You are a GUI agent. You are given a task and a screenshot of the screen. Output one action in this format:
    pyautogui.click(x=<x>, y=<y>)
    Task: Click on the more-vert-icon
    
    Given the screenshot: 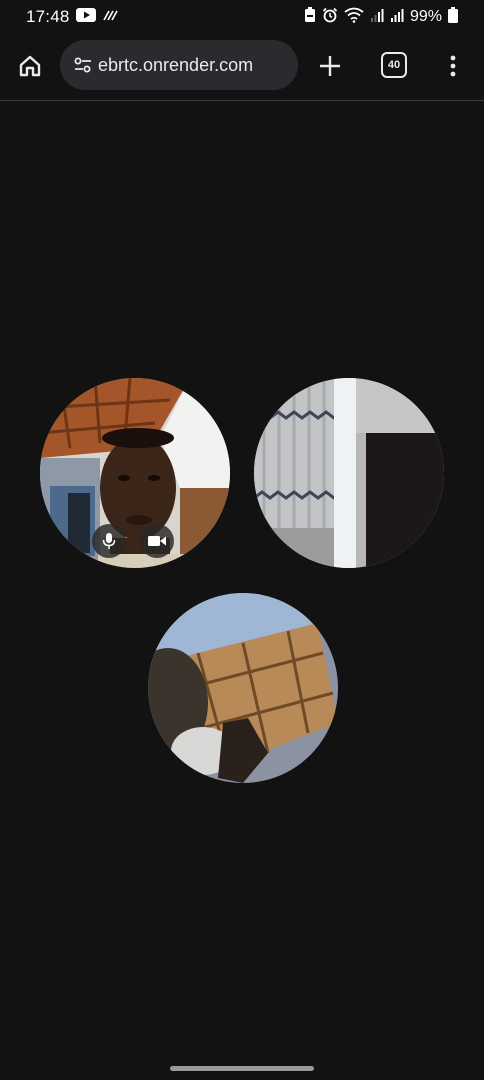 What is the action you would take?
    pyautogui.click(x=453, y=66)
    